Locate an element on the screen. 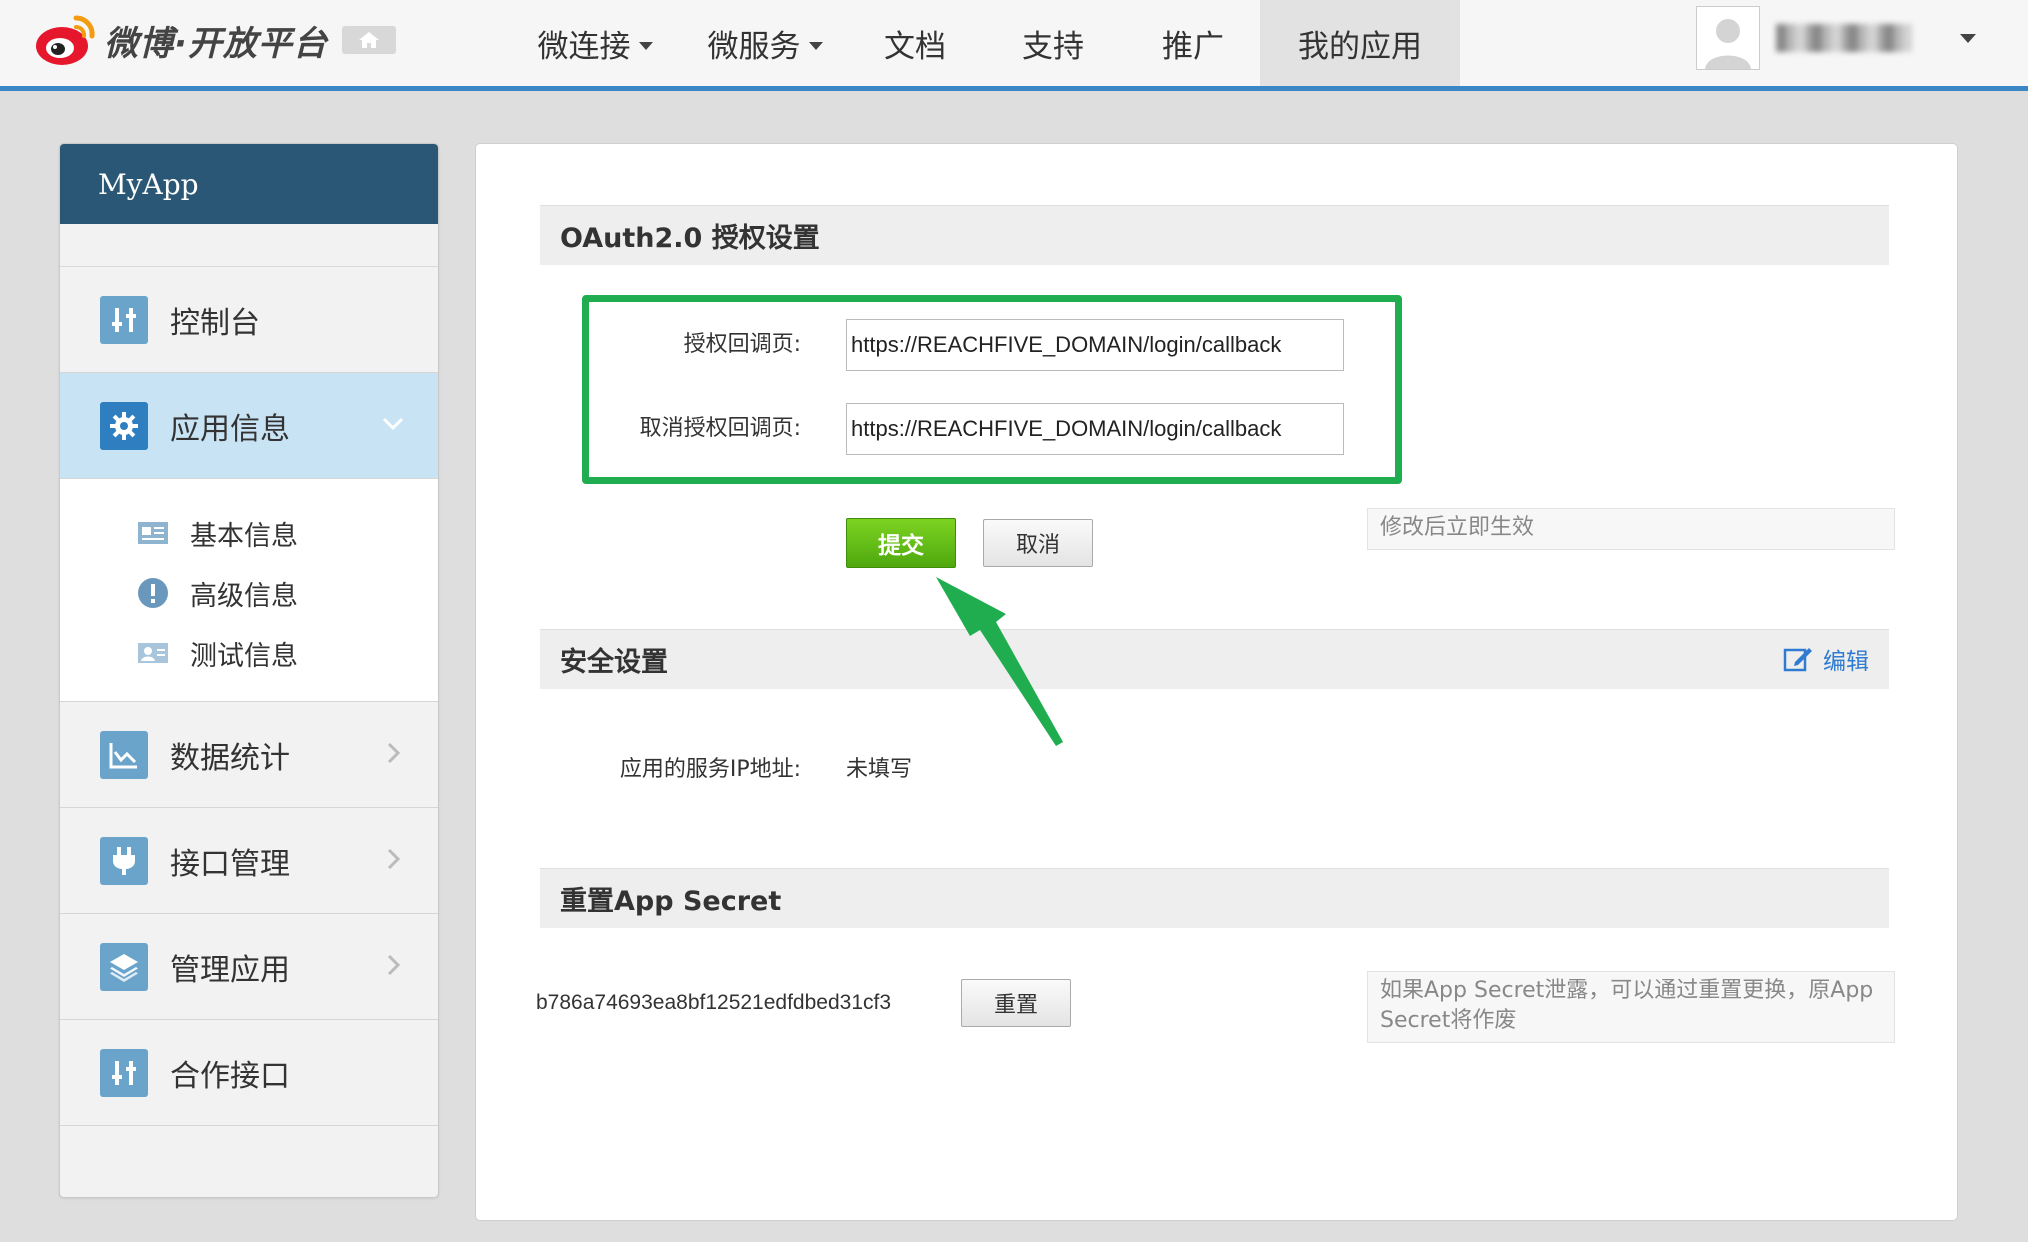 This screenshot has height=1242, width=2028. top-navbar: 微博·开放平台 微连接 微服务 文档 支持 推广 我的应用 is located at coordinates (1014, 45).